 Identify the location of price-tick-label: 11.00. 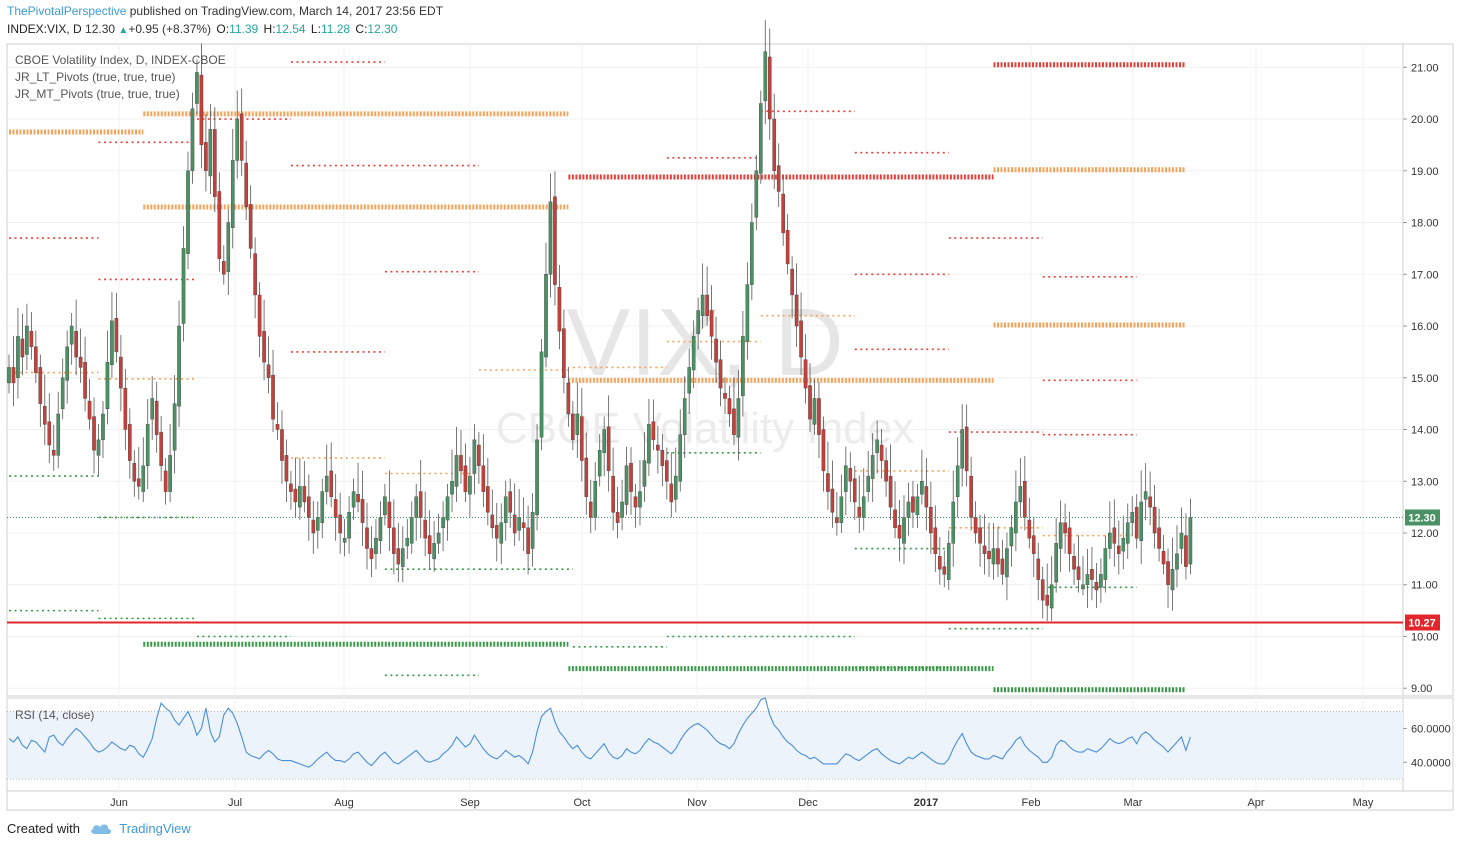
(1424, 586).